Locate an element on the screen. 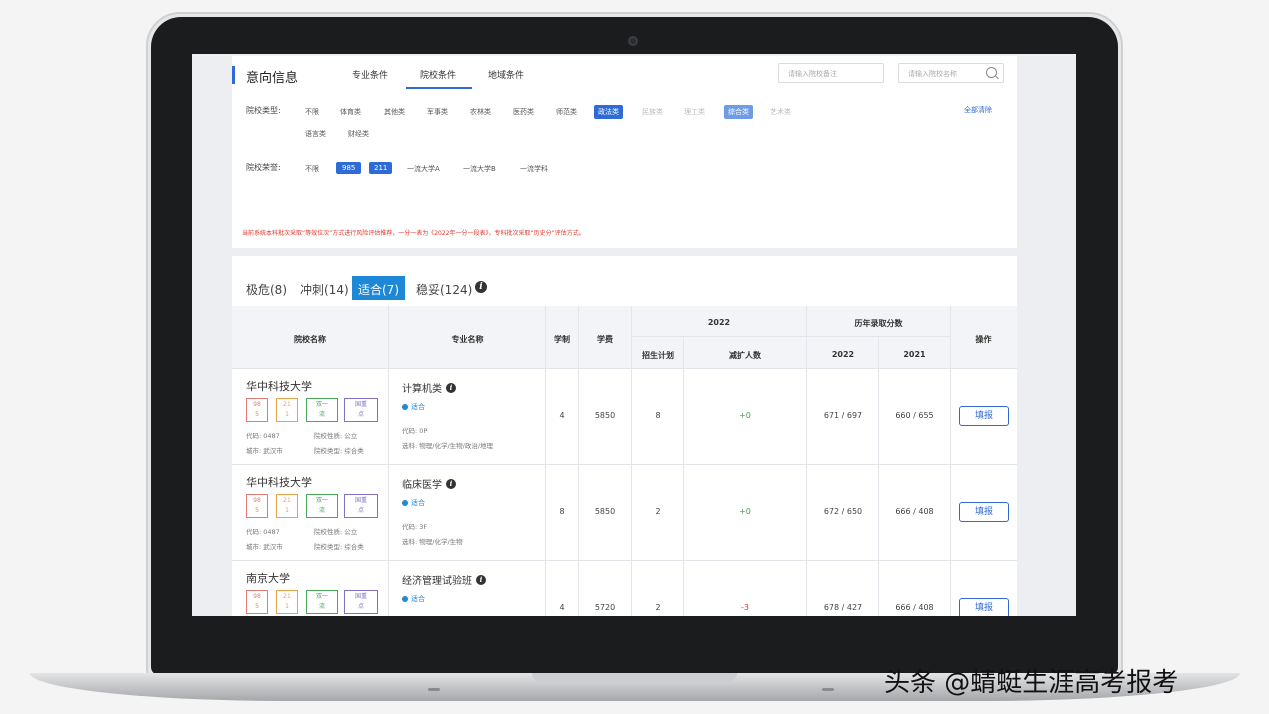  type-option: 语言类 is located at coordinates (315, 134).